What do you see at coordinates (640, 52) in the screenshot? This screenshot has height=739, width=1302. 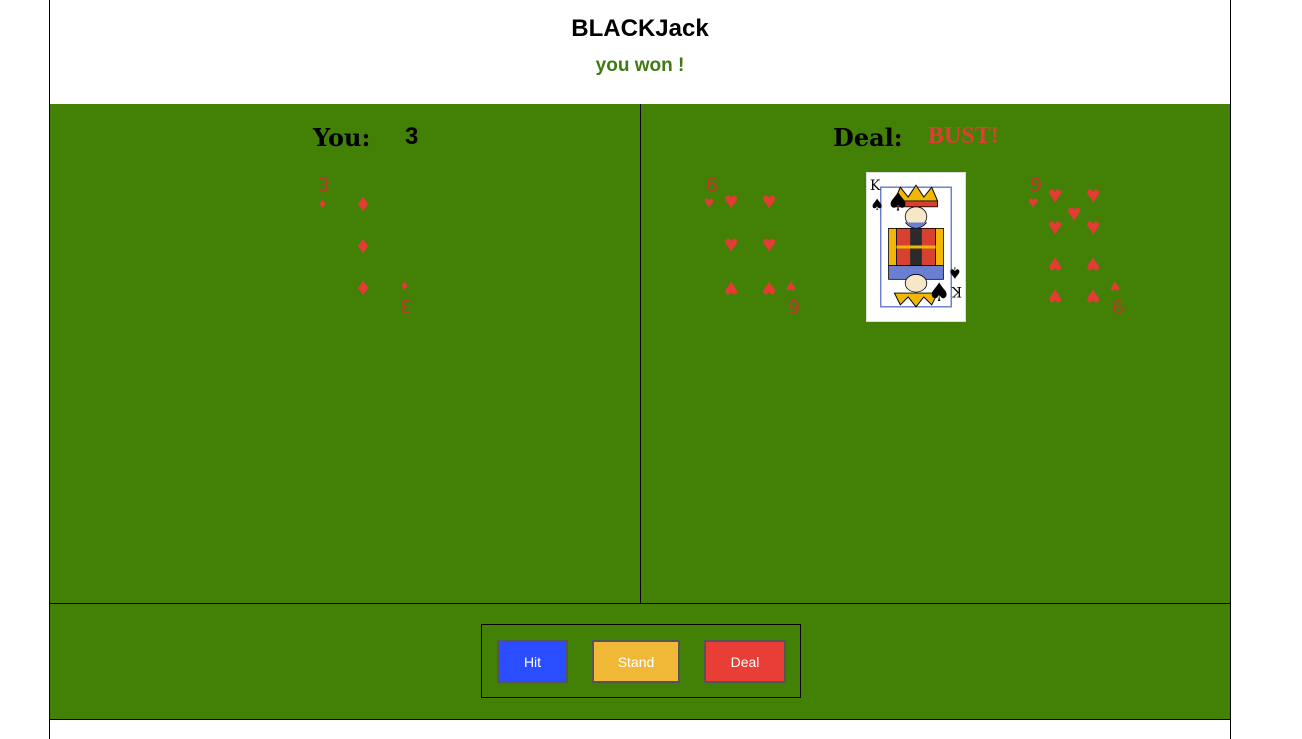 I see `header: BLACKJack you won !` at bounding box center [640, 52].